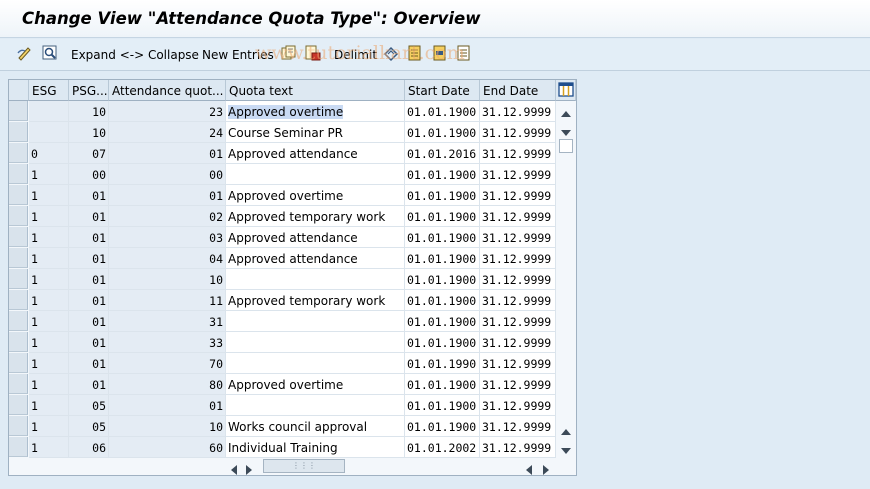  What do you see at coordinates (442, 363) in the screenshot?
I see `cell-start: 01.01.1990` at bounding box center [442, 363].